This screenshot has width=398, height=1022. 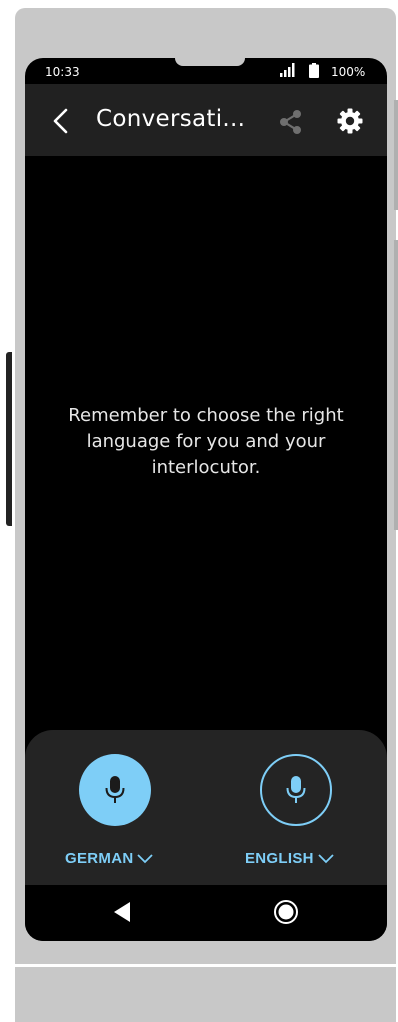 What do you see at coordinates (350, 121) in the screenshot?
I see `settings-gear-icon` at bounding box center [350, 121].